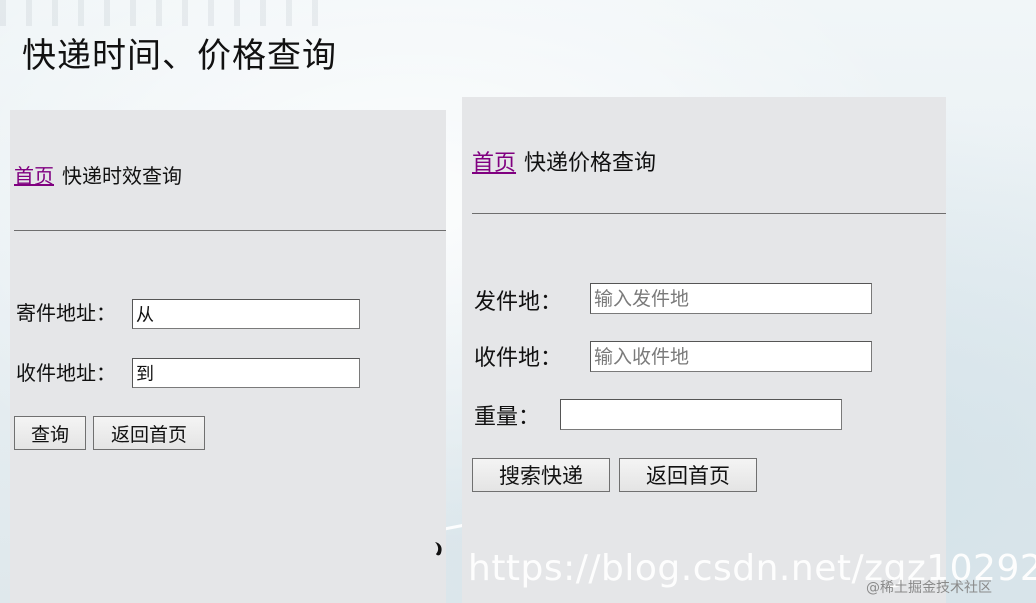 Image resolution: width=1036 pixels, height=603 pixels. What do you see at coordinates (701, 414) in the screenshot?
I see `weight-input` at bounding box center [701, 414].